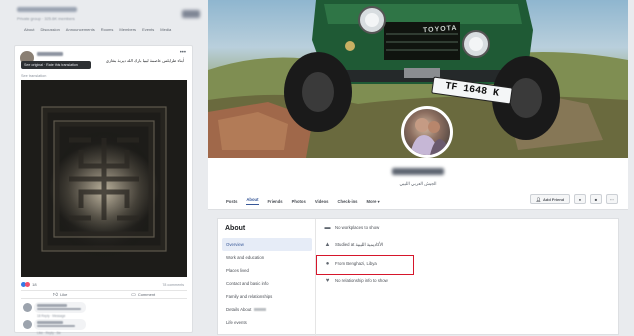  I want to click on tab-more: More ▾, so click(373, 201).